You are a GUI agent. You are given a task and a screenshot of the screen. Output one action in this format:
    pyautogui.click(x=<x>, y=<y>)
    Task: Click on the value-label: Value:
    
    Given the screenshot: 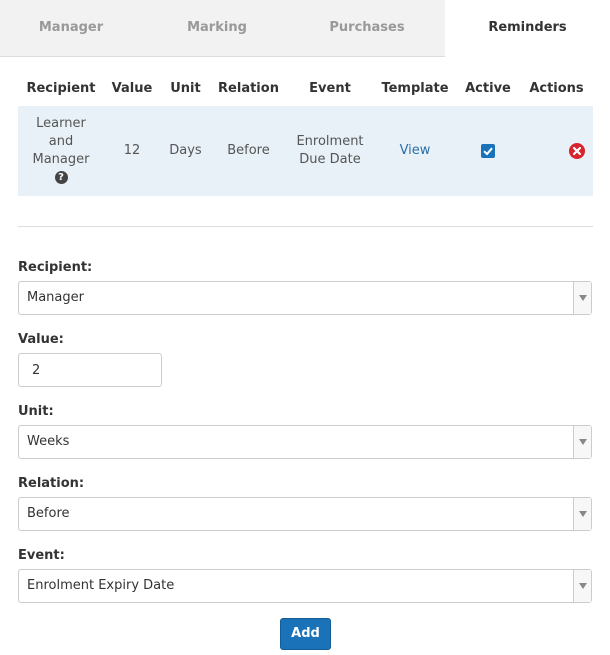 What is the action you would take?
    pyautogui.click(x=41, y=339)
    